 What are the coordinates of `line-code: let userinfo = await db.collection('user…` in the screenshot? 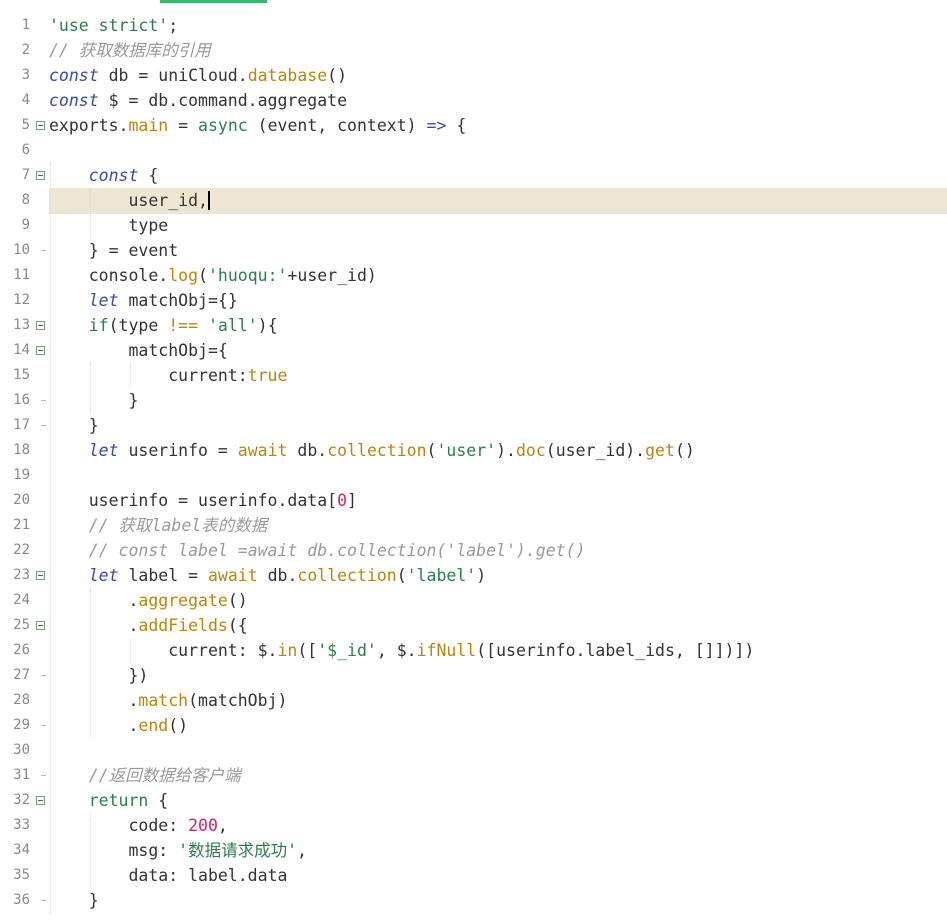 It's located at (372, 450).